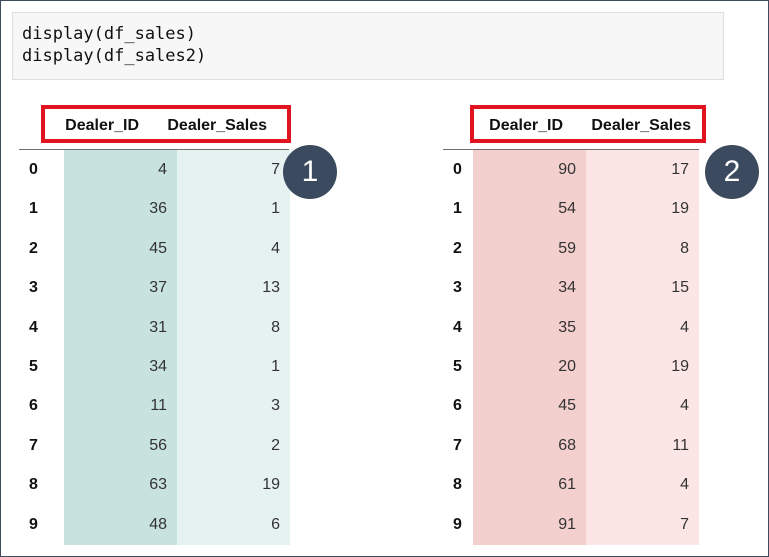  I want to click on cell-dealer-id: 35, so click(529, 327).